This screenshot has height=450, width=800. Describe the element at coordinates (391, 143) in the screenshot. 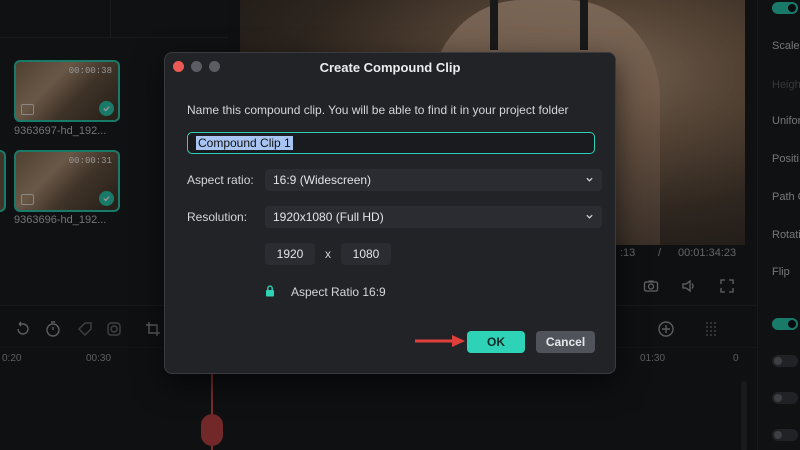

I see `clip-name-input: Compound Clip 1` at that location.